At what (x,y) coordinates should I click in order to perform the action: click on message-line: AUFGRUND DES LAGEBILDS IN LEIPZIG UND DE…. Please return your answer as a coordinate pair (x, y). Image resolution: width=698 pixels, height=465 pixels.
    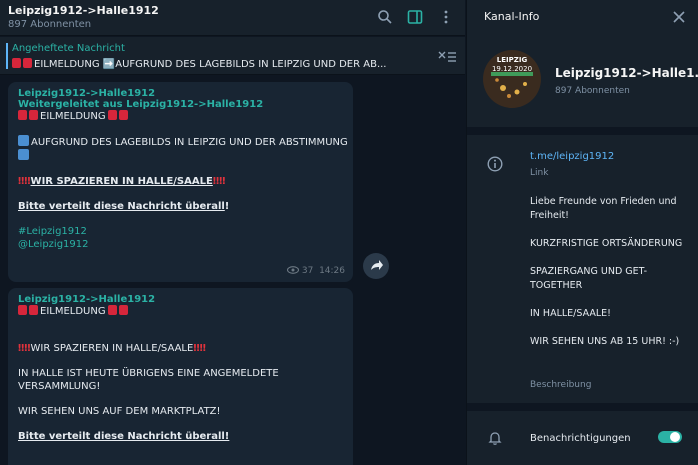
    Looking at the image, I should click on (183, 142).